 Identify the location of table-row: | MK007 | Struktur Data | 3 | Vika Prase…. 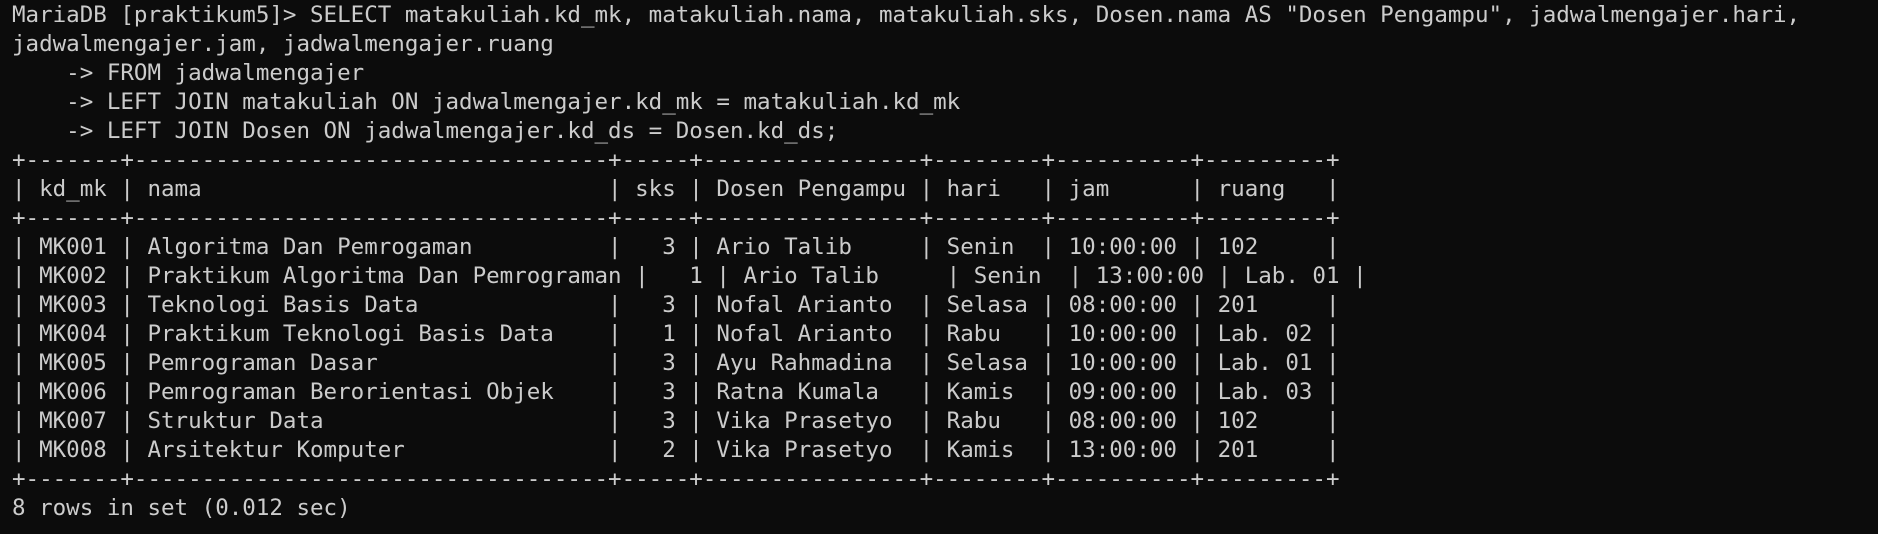
(676, 421).